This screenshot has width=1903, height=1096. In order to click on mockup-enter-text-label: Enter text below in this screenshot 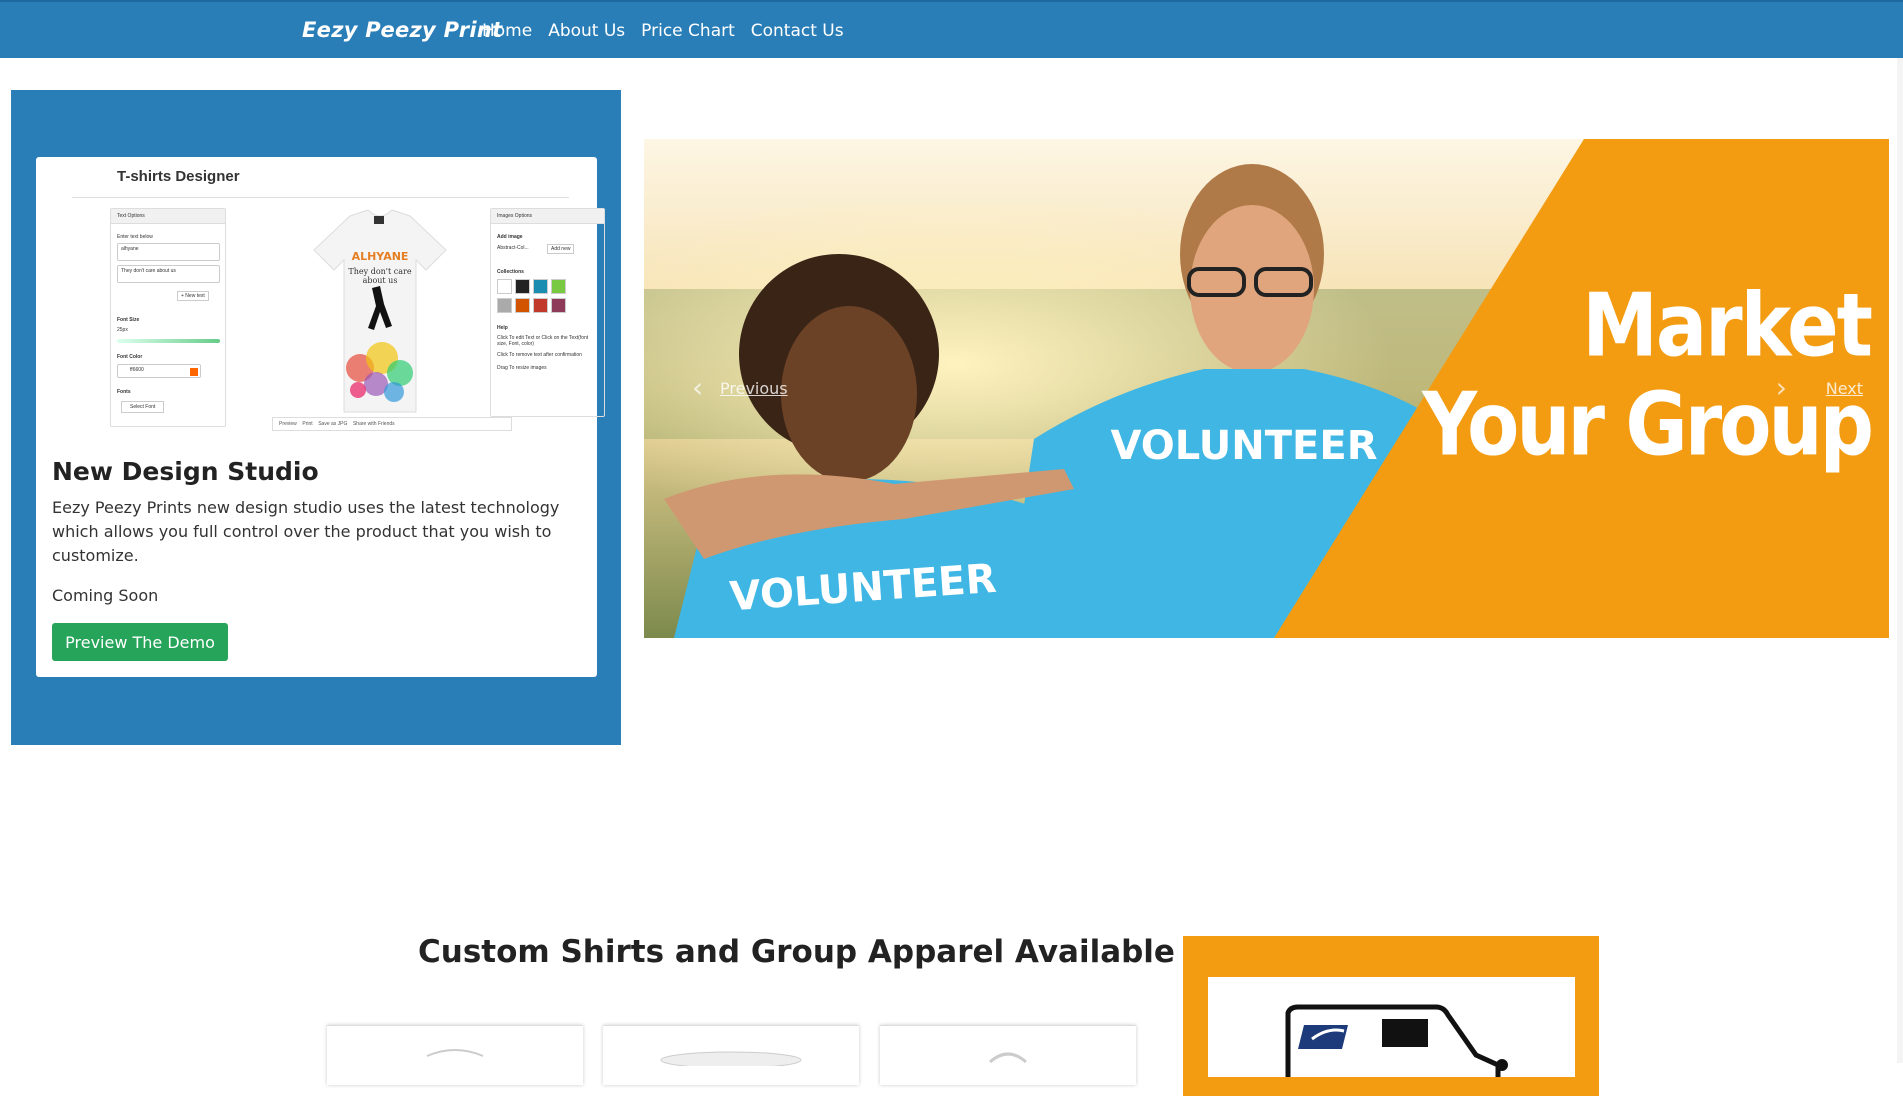, I will do `click(135, 237)`.